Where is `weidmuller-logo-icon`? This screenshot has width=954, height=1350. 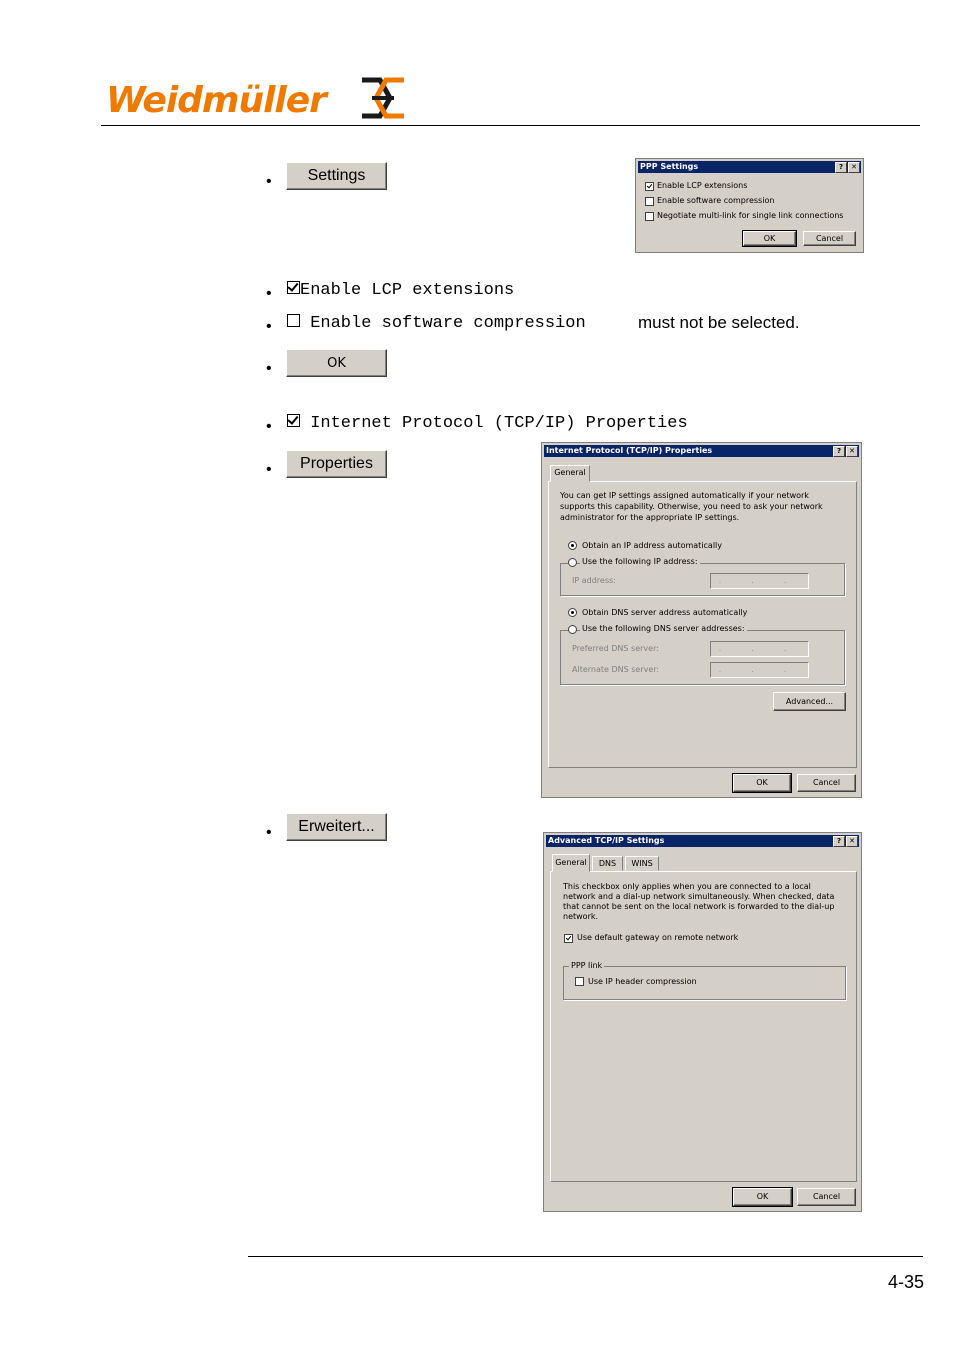 weidmuller-logo-icon is located at coordinates (383, 98).